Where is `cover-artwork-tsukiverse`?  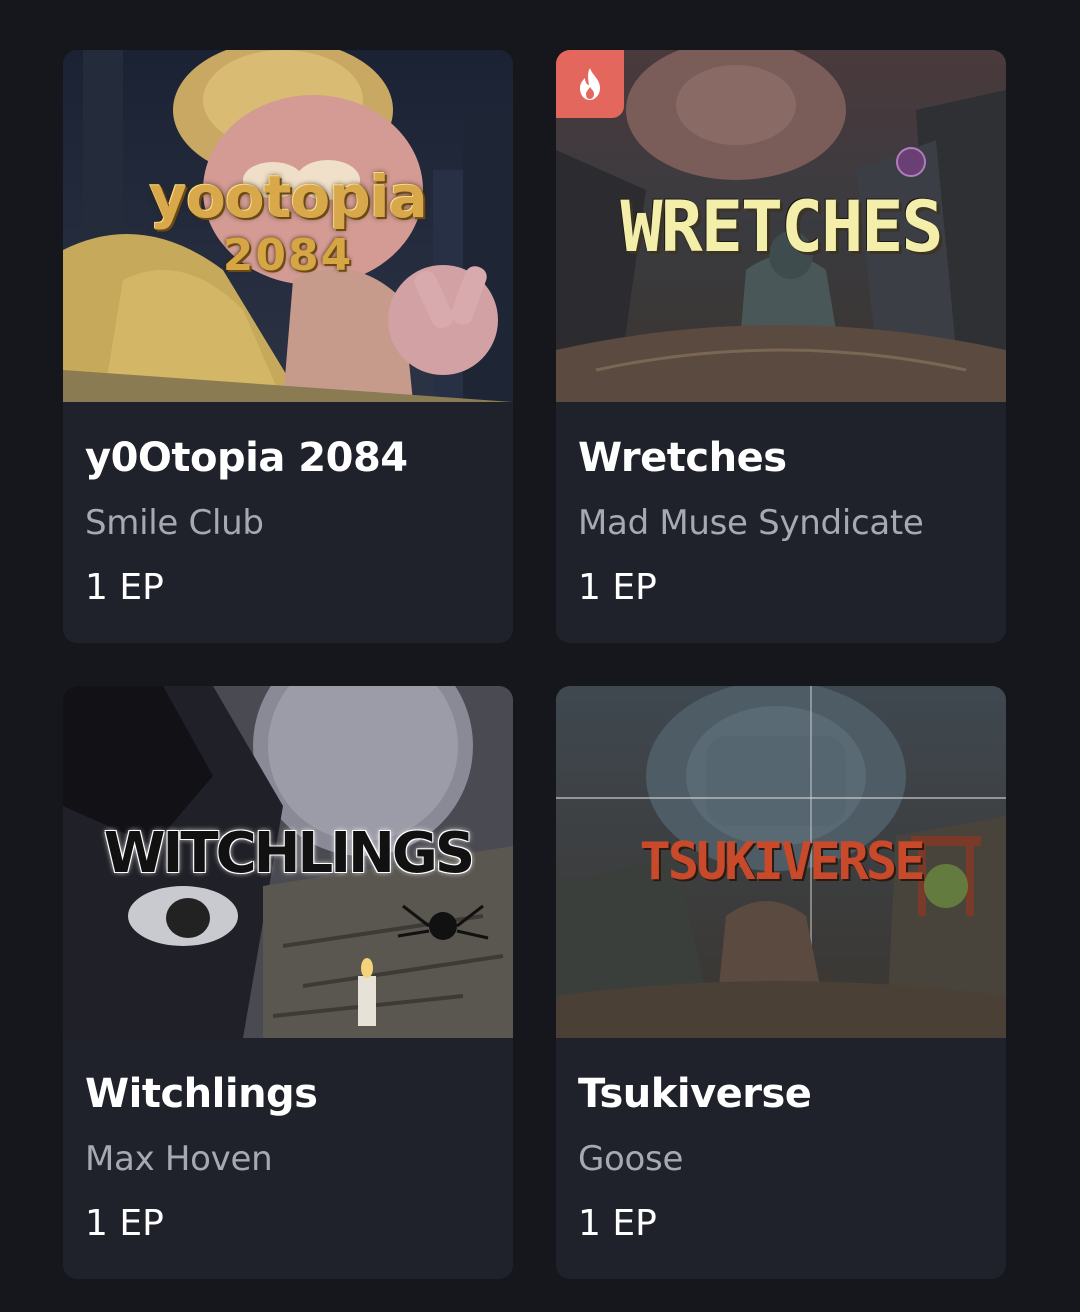 cover-artwork-tsukiverse is located at coordinates (781, 862).